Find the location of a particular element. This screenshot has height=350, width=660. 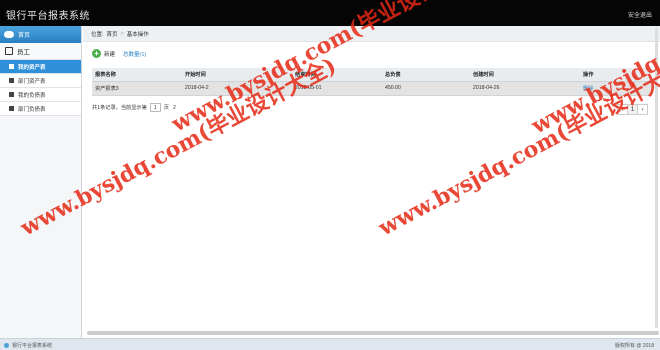

pagination-info: 共1条记录，当前显示第 1 页 2 is located at coordinates (134, 107).